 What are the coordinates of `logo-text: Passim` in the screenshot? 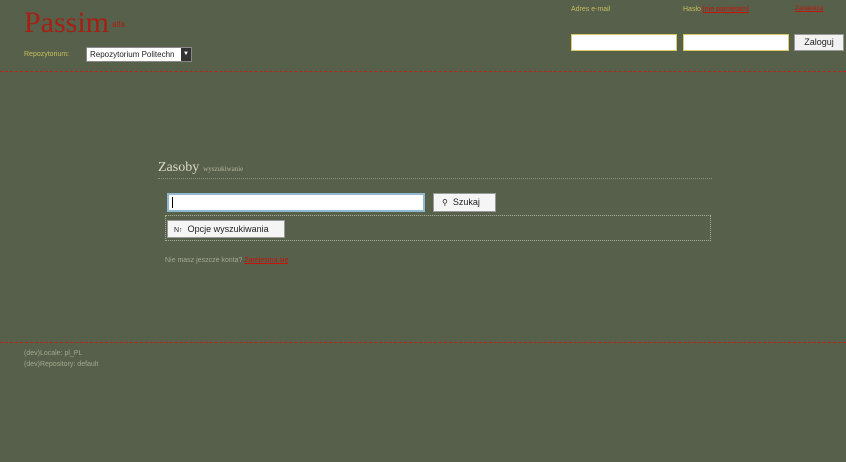 It's located at (67, 22).